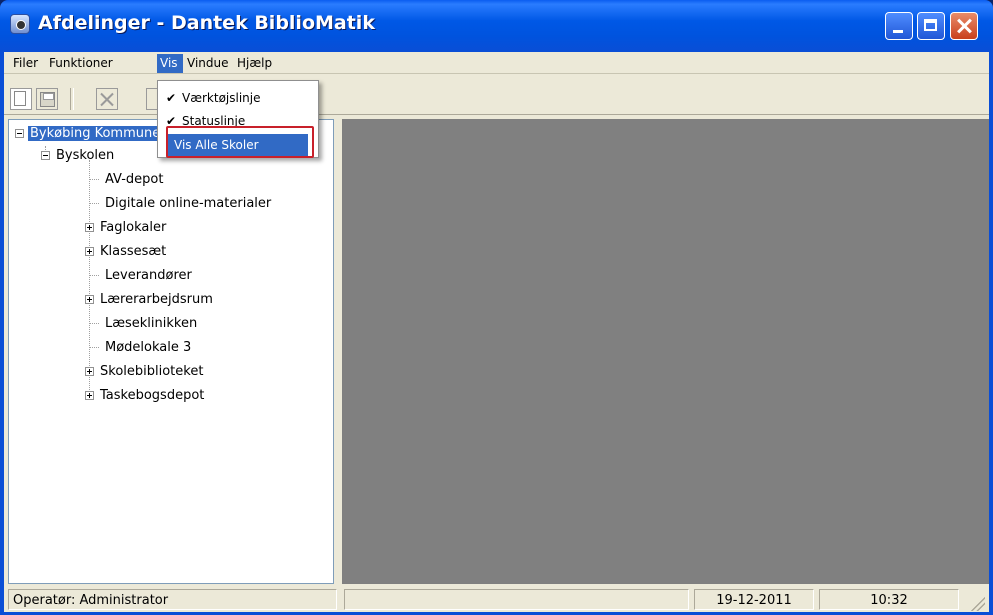  What do you see at coordinates (152, 395) in the screenshot?
I see `tree-node-label: Taskebogsdepot` at bounding box center [152, 395].